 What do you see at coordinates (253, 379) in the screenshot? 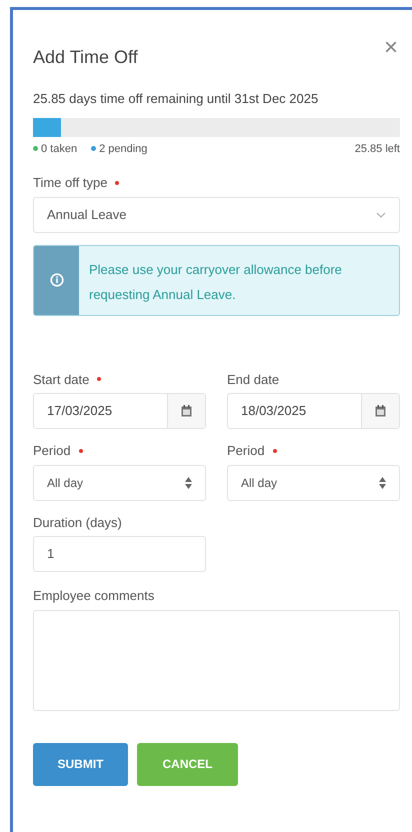
I see `field-label: End date` at bounding box center [253, 379].